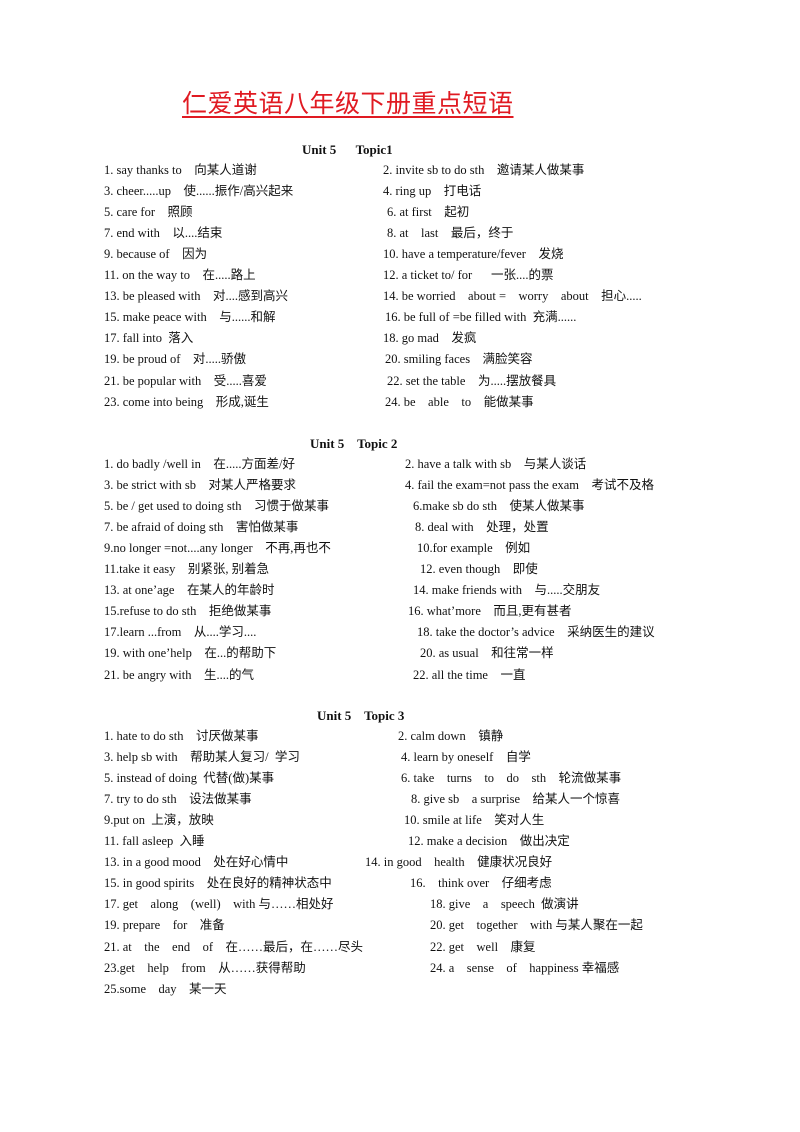 The width and height of the screenshot is (800, 1132). I want to click on phrase-item: 19. be proud of 对.....骄傲, so click(175, 359).